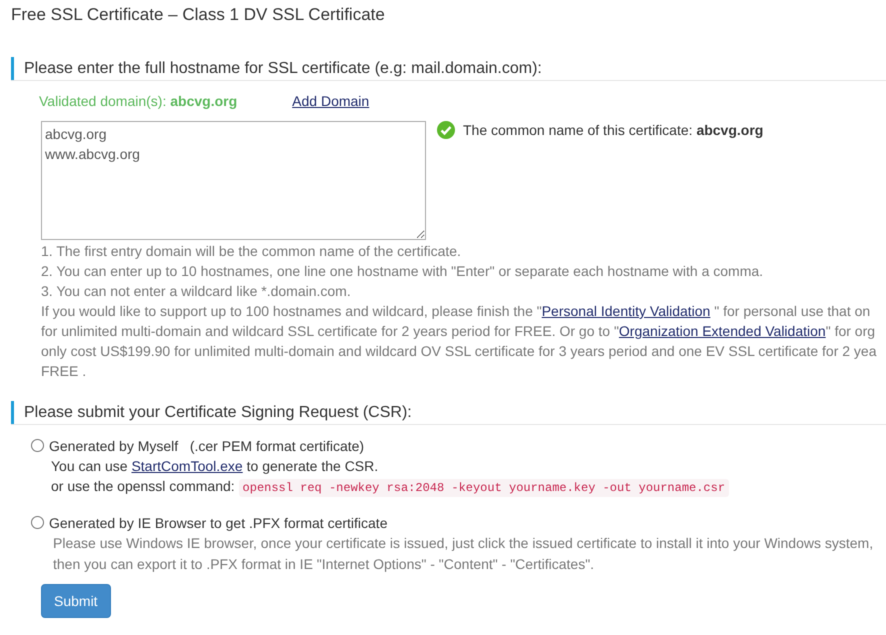  What do you see at coordinates (626, 311) in the screenshot?
I see `validation-link: Personal Identity Validation` at bounding box center [626, 311].